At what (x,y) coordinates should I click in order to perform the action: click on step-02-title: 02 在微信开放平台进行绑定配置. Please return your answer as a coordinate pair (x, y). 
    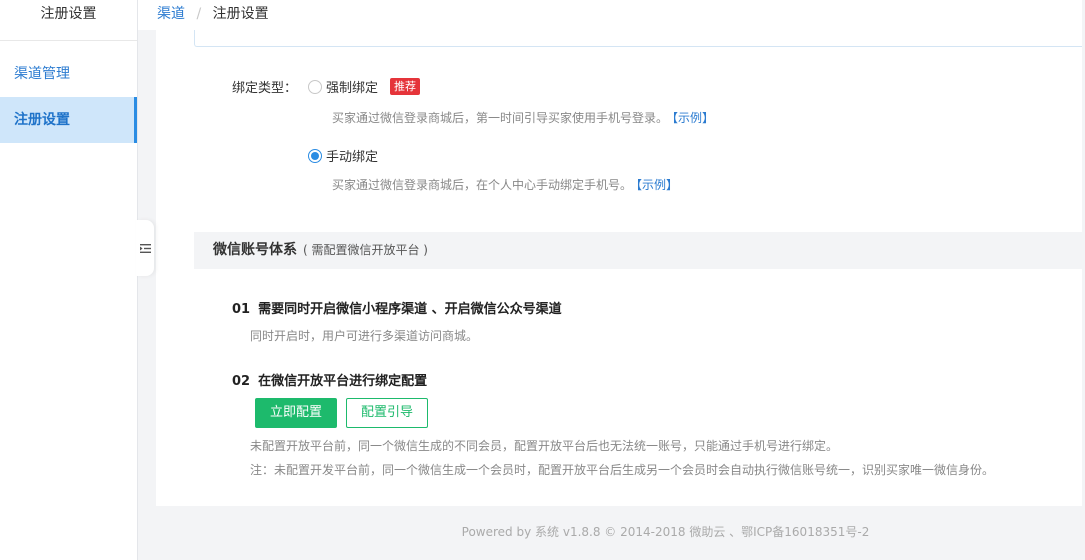
    Looking at the image, I should click on (329, 379).